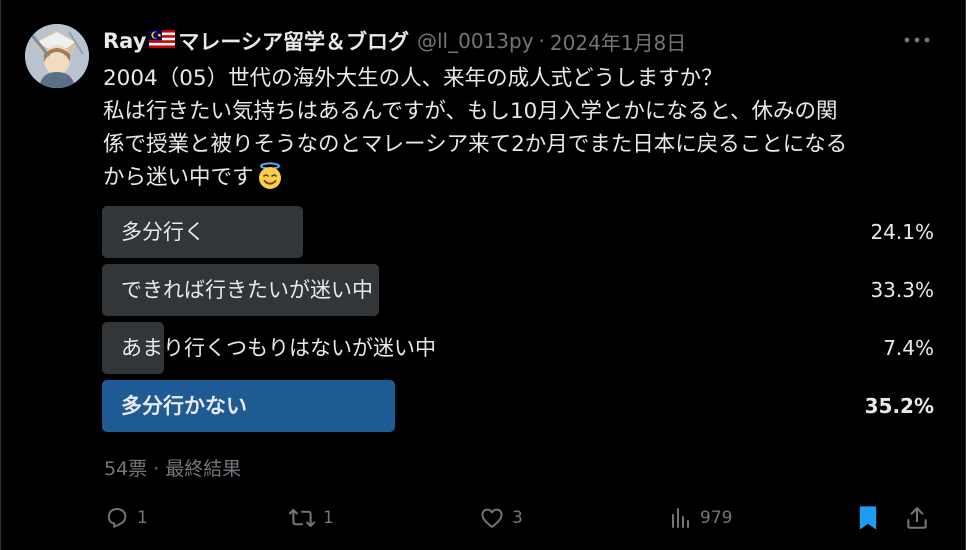 The image size is (966, 550). I want to click on poll-option-percent: 33.3%, so click(902, 290).